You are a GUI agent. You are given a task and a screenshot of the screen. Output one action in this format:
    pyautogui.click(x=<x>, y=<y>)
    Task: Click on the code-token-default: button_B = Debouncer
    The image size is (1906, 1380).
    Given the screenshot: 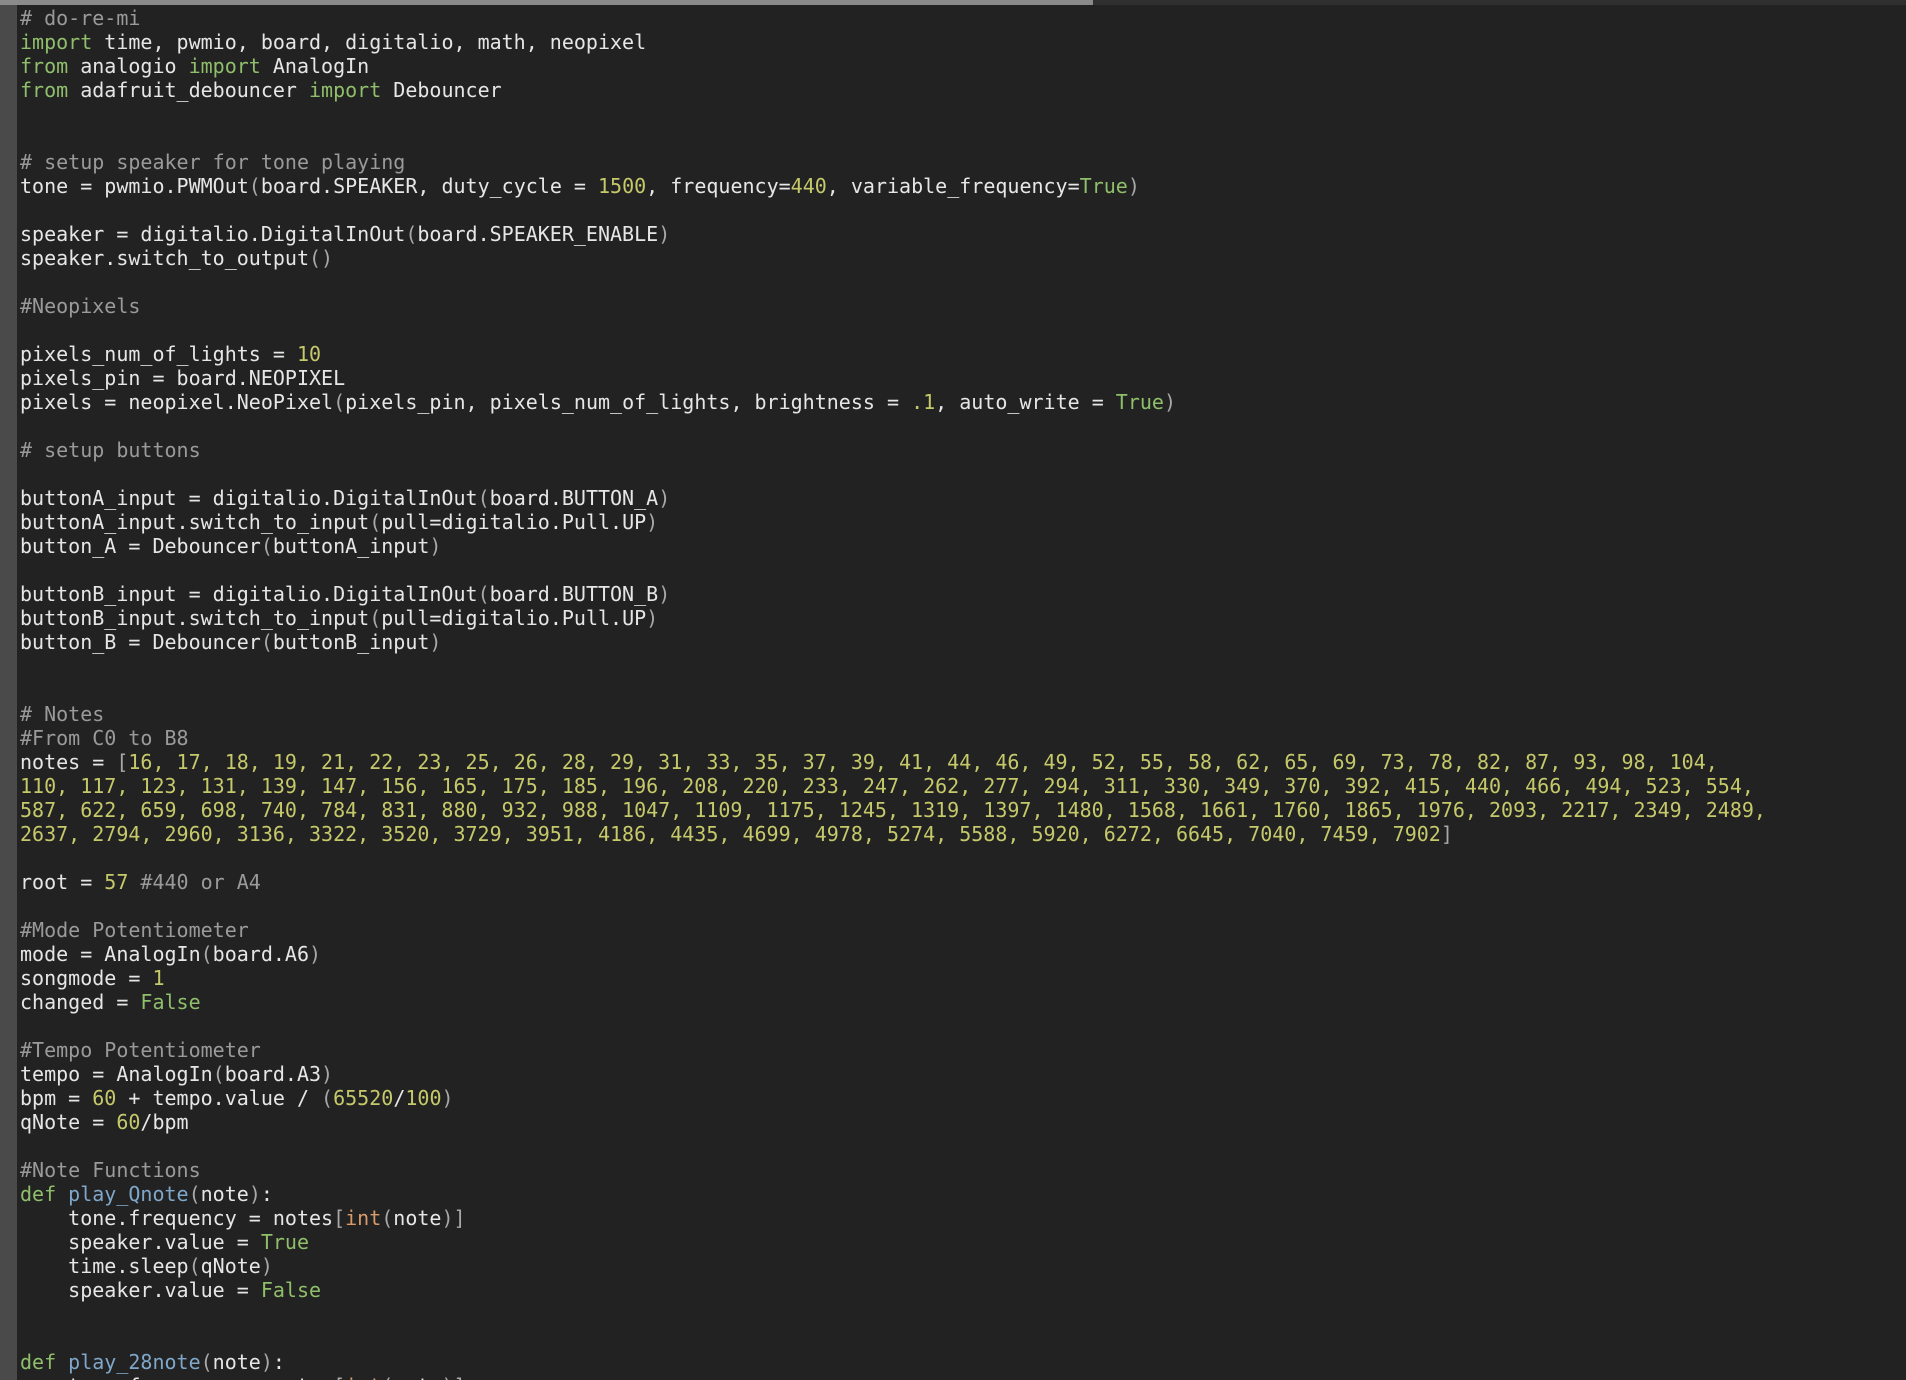 What is the action you would take?
    pyautogui.click(x=140, y=642)
    